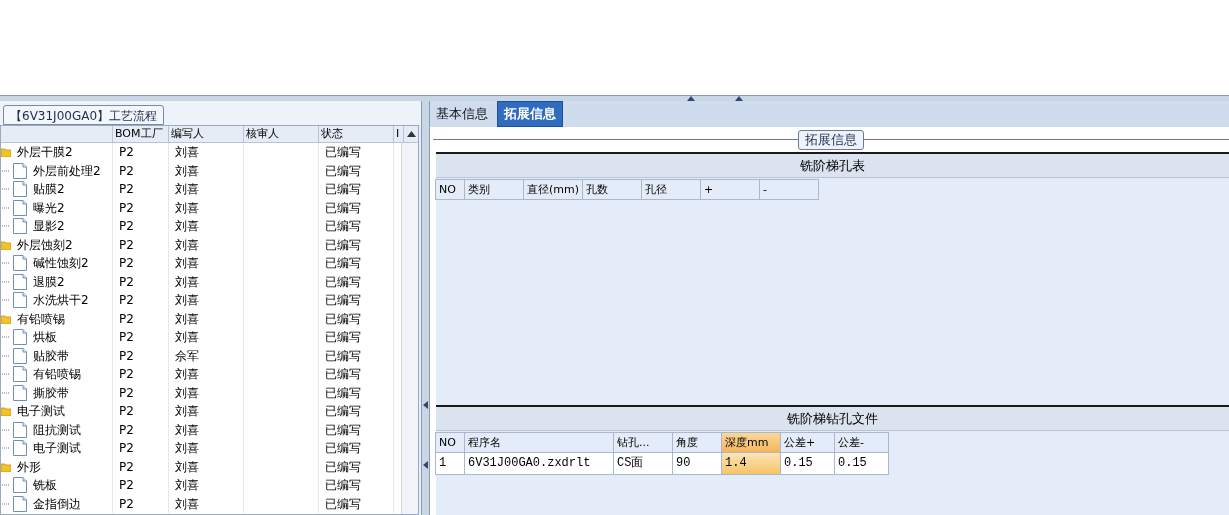  Describe the element at coordinates (861, 442) in the screenshot. I see `column-header: 公差-` at that location.